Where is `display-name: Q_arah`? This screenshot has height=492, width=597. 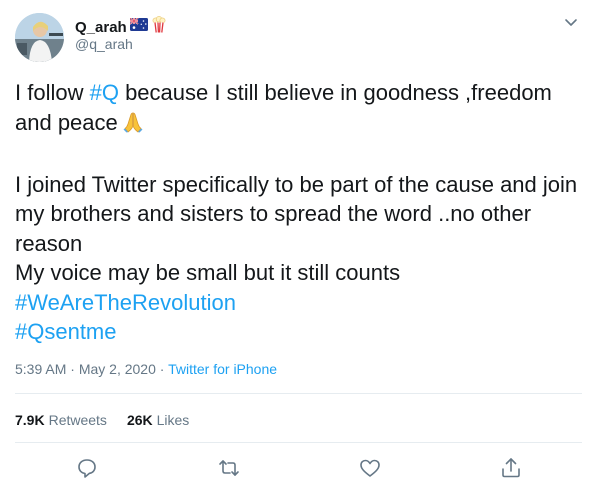
display-name: Q_arah is located at coordinates (101, 27).